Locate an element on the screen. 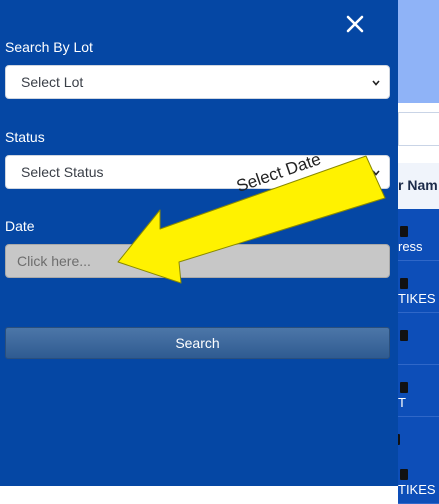 The width and height of the screenshot is (439, 504). background-page: r Nam ress TIKES T TIKES is located at coordinates (415, 252).